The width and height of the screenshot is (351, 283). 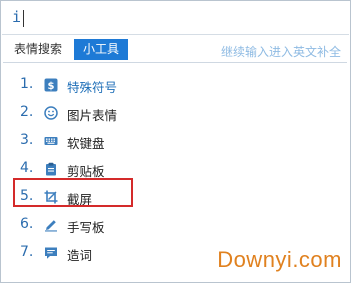 What do you see at coordinates (80, 255) in the screenshot?
I see `item-label: 造词` at bounding box center [80, 255].